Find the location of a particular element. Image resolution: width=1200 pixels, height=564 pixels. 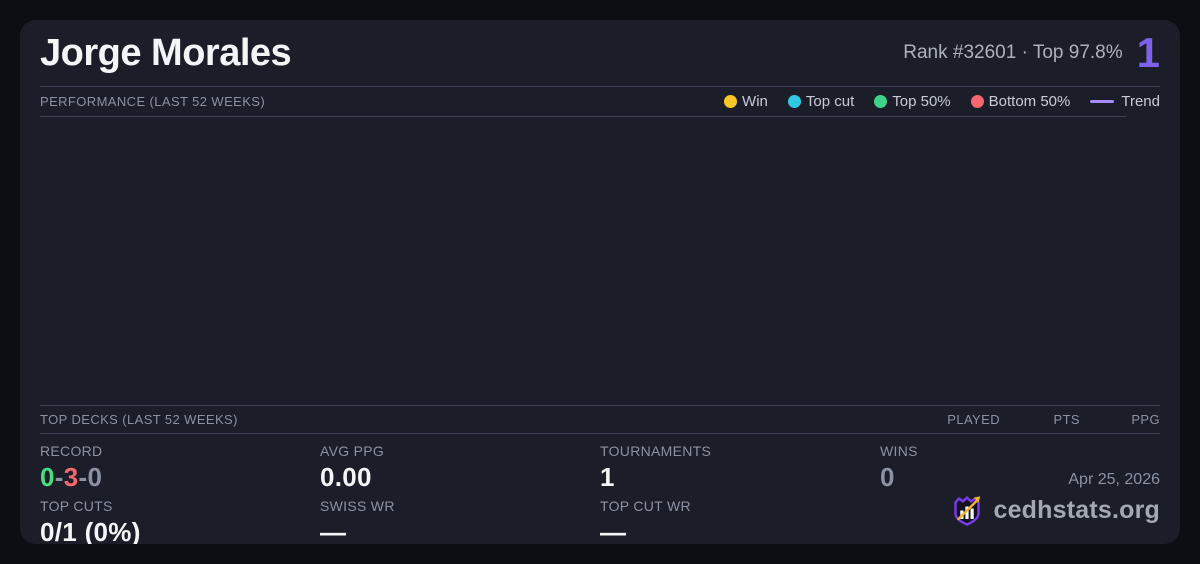

record-value: 0-3-0 is located at coordinates (180, 477).